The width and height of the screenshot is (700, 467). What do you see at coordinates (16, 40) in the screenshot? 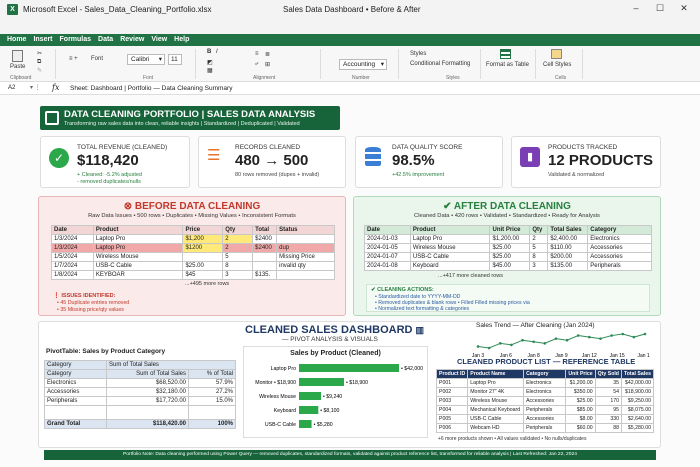
I see `tab-home: Home` at bounding box center [16, 40].